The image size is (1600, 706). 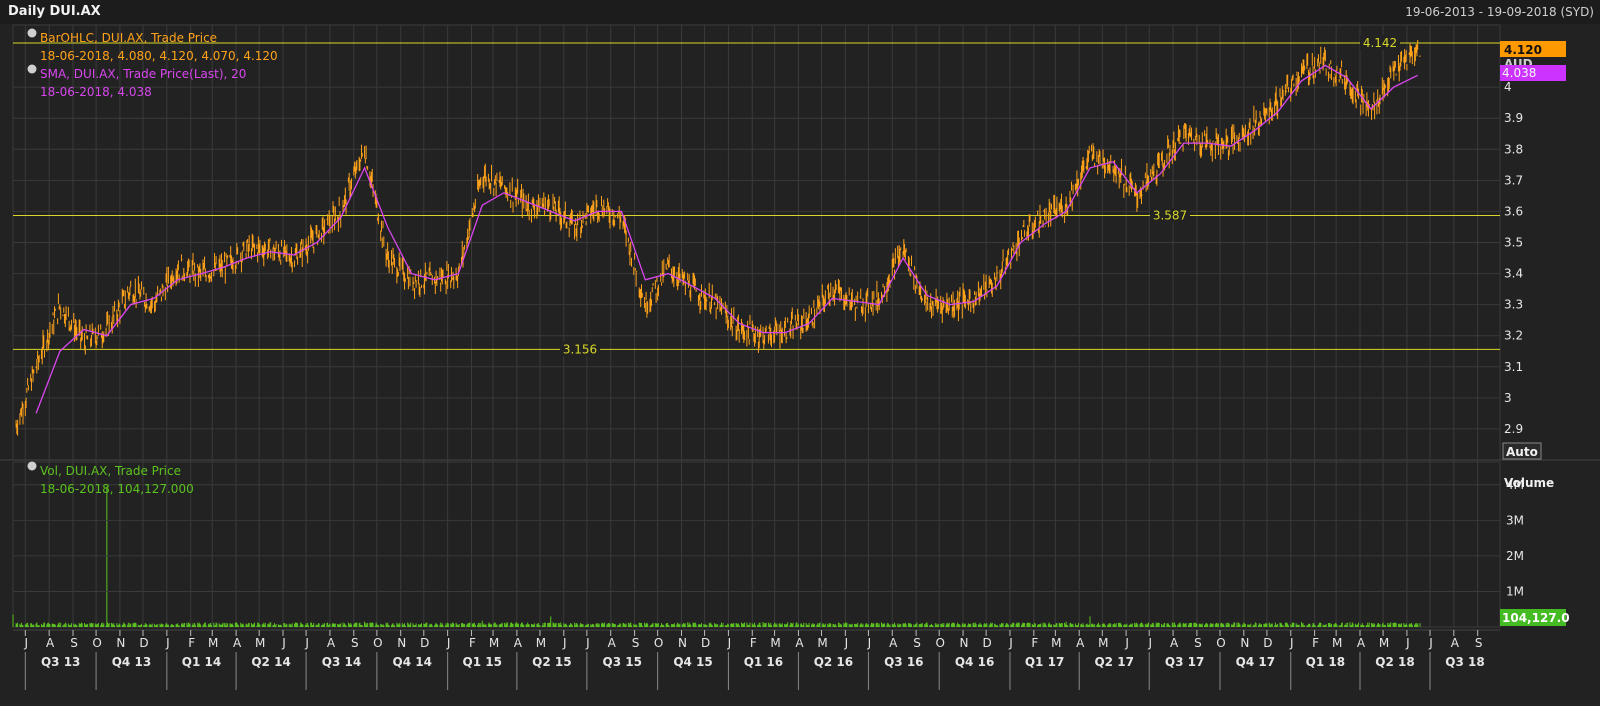 I want to click on volume-axis-title: Volume, so click(x=1529, y=483).